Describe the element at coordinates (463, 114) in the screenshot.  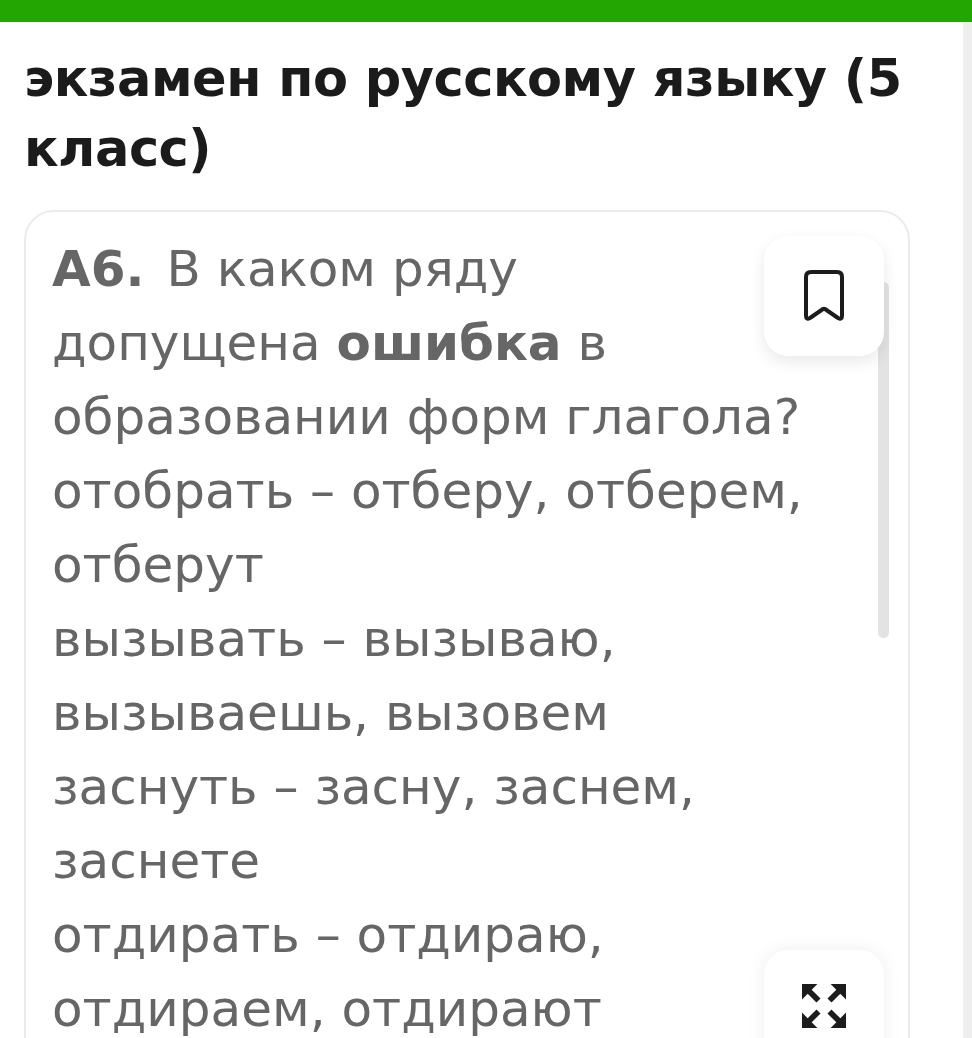
I see `page-heading: экзамен по русскому языку (5 класс)` at that location.